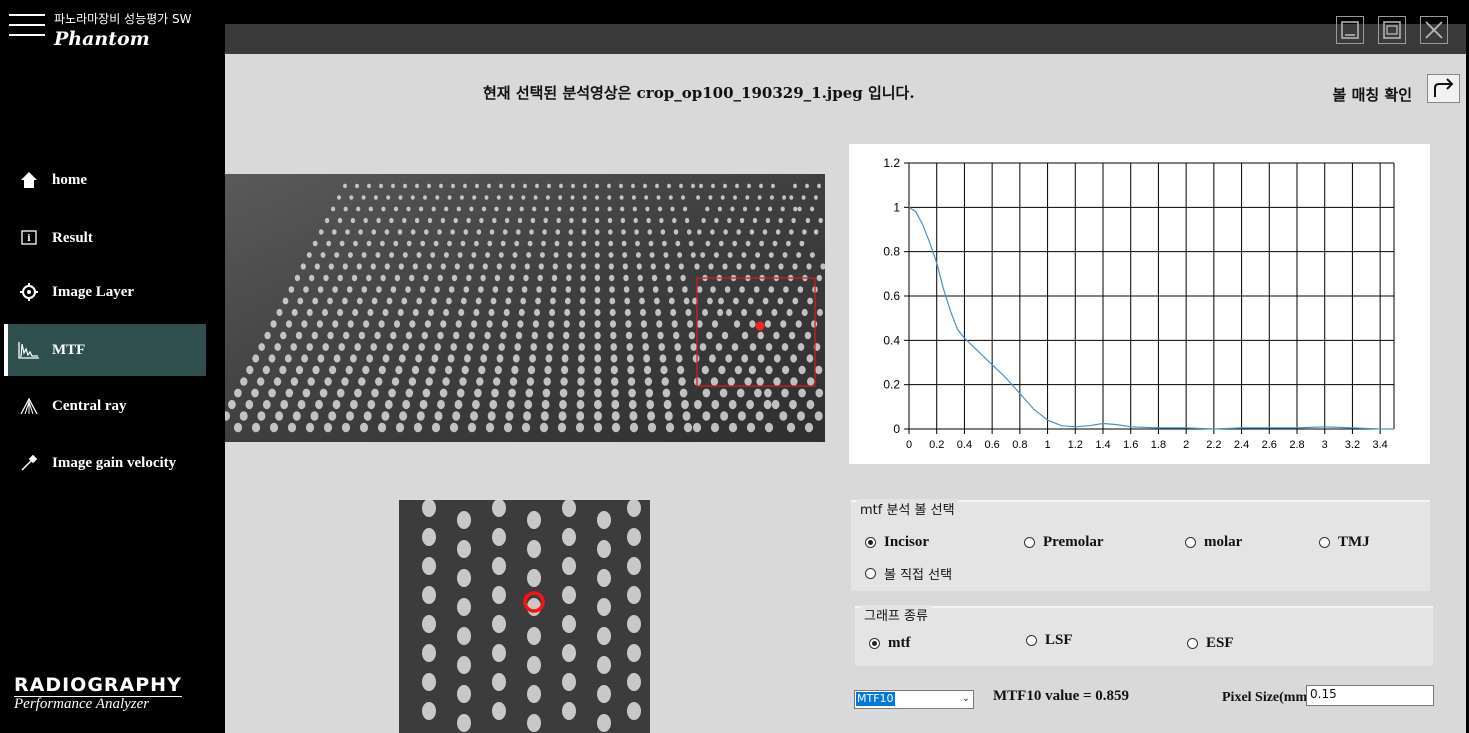 This screenshot has height=733, width=1469. I want to click on sidebar-item-result: i Result, so click(105, 238).